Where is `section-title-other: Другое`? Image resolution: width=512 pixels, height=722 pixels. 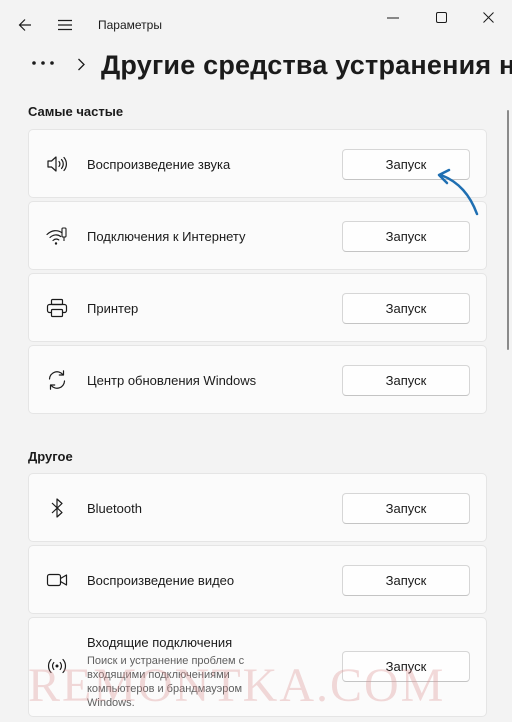 section-title-other: Другое is located at coordinates (50, 456).